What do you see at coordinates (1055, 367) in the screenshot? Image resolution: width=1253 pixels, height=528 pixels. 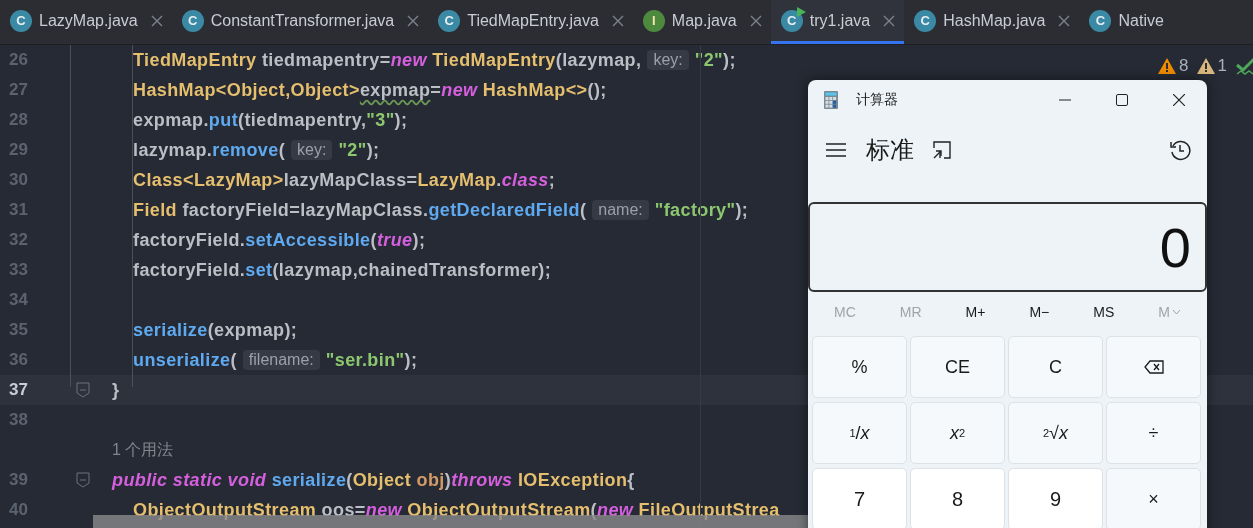 I see `function-key: C` at bounding box center [1055, 367].